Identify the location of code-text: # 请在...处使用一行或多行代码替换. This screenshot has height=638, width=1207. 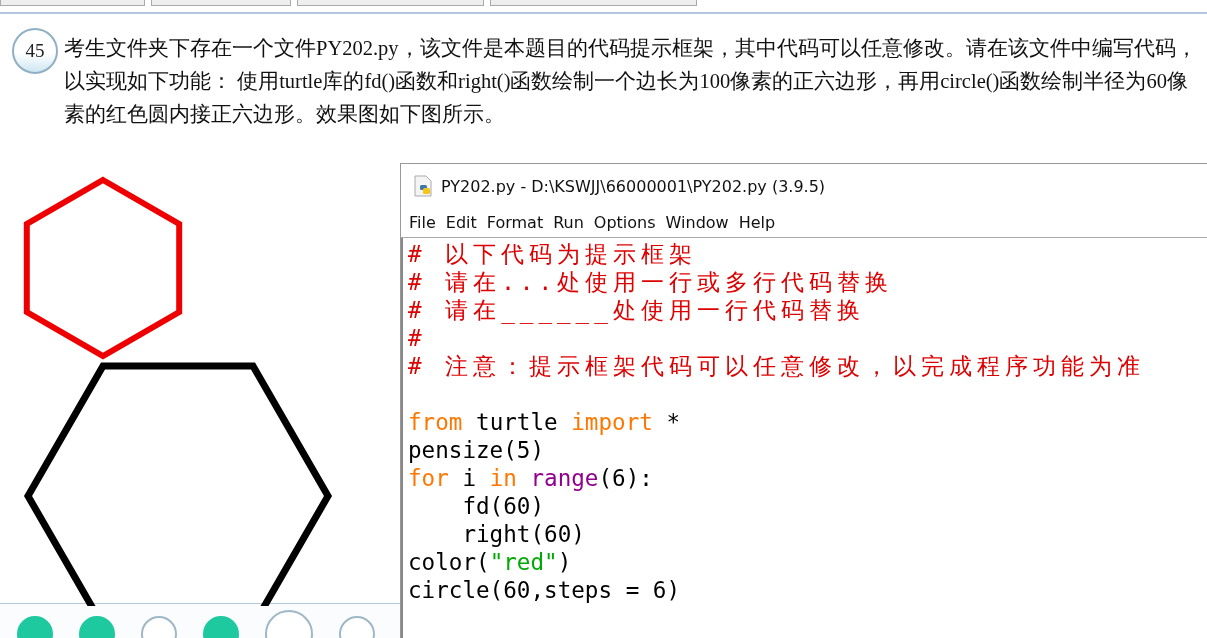
(650, 282).